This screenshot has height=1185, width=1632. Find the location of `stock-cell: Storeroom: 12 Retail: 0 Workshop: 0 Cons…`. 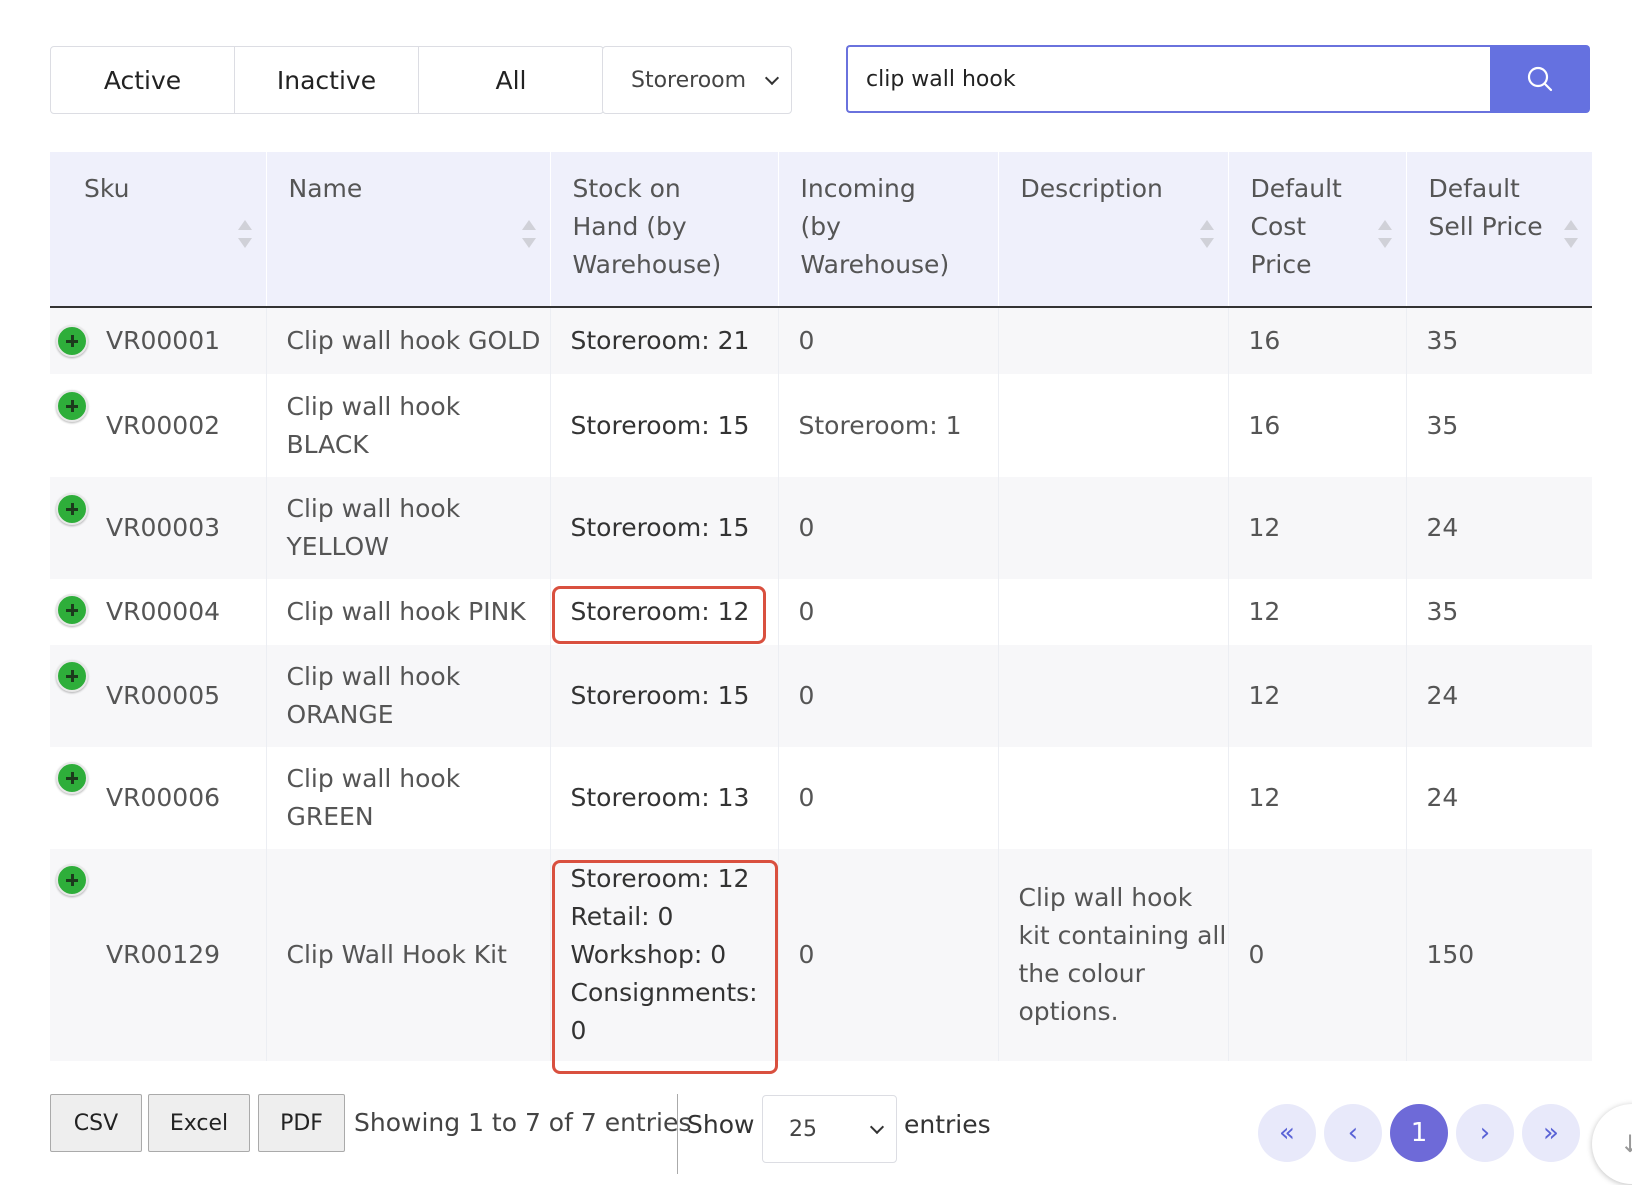

stock-cell: Storeroom: 12 Retail: 0 Workshop: 0 Cons… is located at coordinates (663, 955).